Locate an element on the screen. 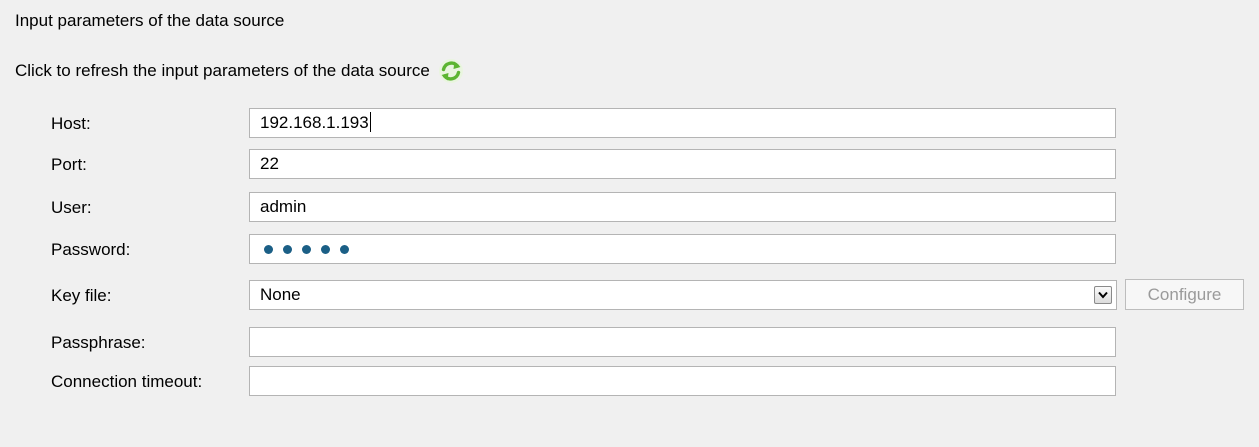 This screenshot has width=1259, height=447. configure-button: Configure is located at coordinates (1184, 294).